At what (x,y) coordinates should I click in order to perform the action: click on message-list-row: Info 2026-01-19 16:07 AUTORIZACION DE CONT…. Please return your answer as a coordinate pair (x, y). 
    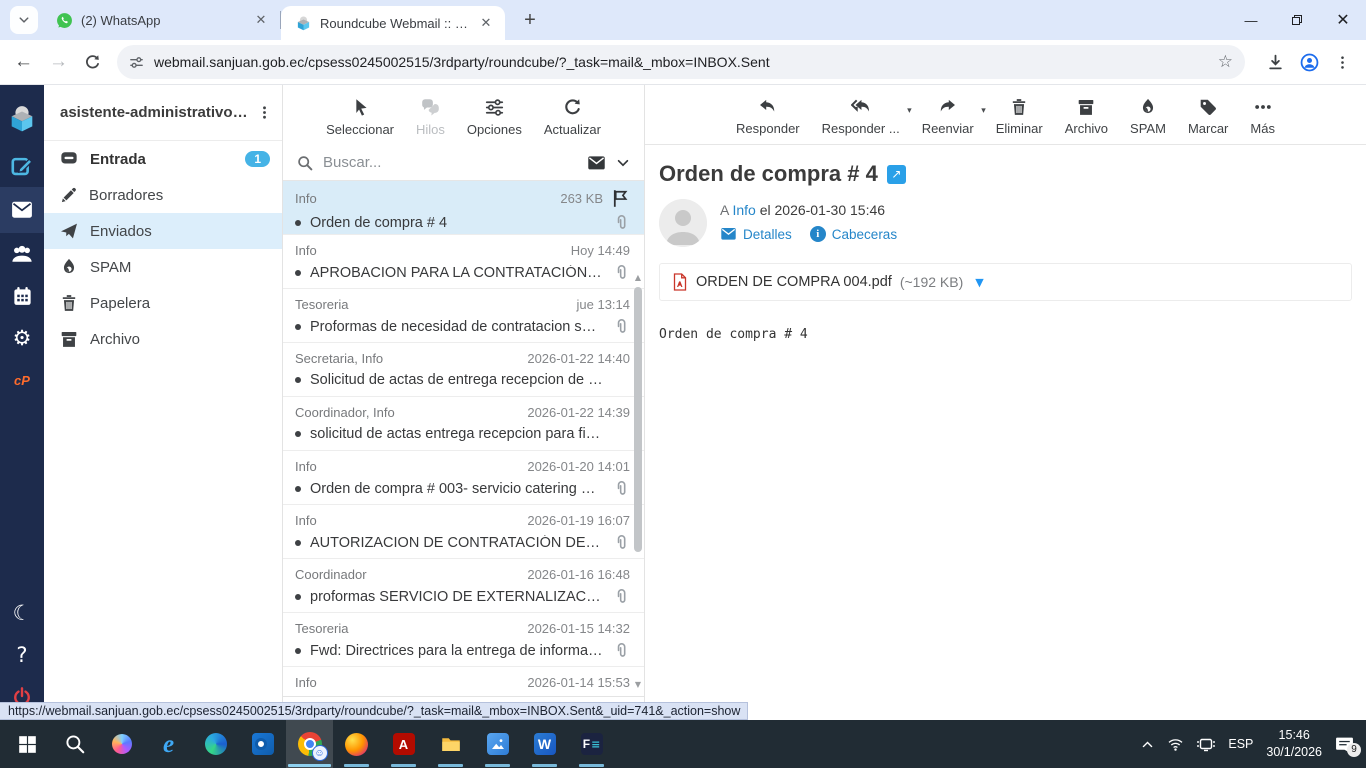
    Looking at the image, I should click on (463, 532).